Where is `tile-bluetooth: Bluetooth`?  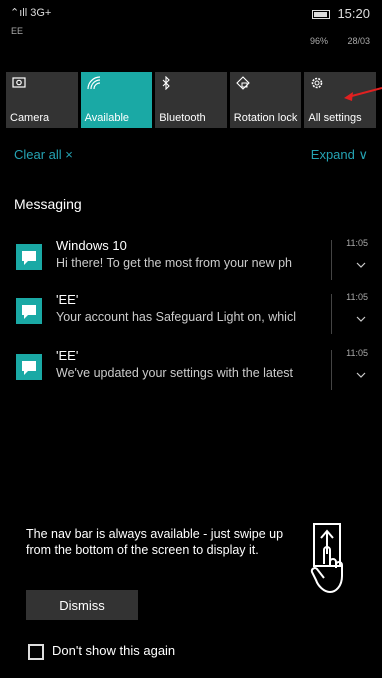 tile-bluetooth: Bluetooth is located at coordinates (191, 100).